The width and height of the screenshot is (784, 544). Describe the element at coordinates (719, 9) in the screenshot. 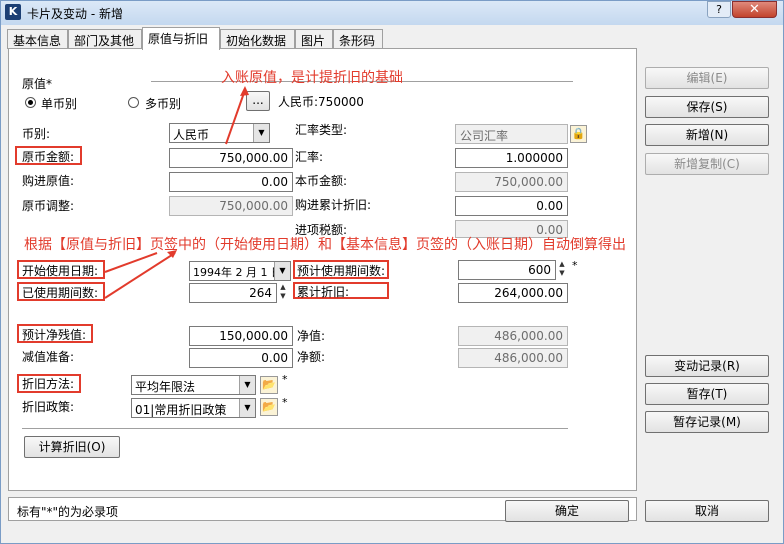

I see `help-button: ?` at that location.